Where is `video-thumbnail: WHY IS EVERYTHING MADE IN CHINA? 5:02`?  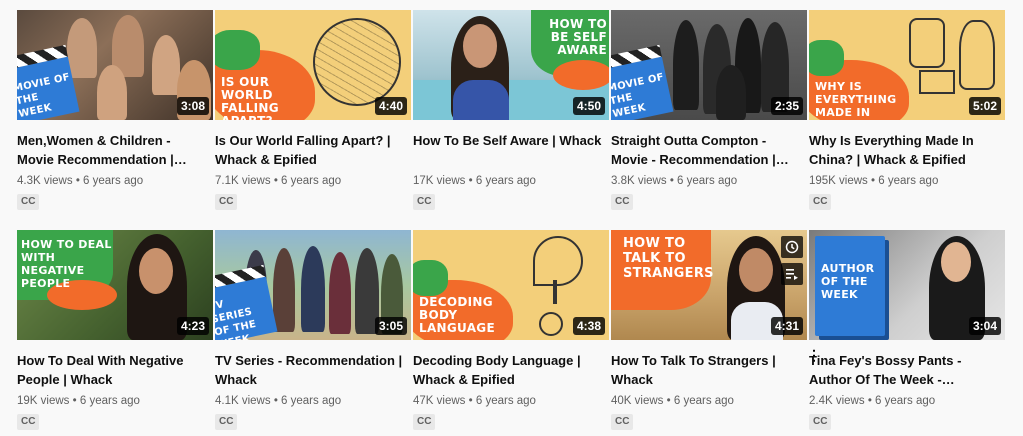
video-thumbnail: WHY IS EVERYTHING MADE IN CHINA? 5:02 is located at coordinates (907, 65).